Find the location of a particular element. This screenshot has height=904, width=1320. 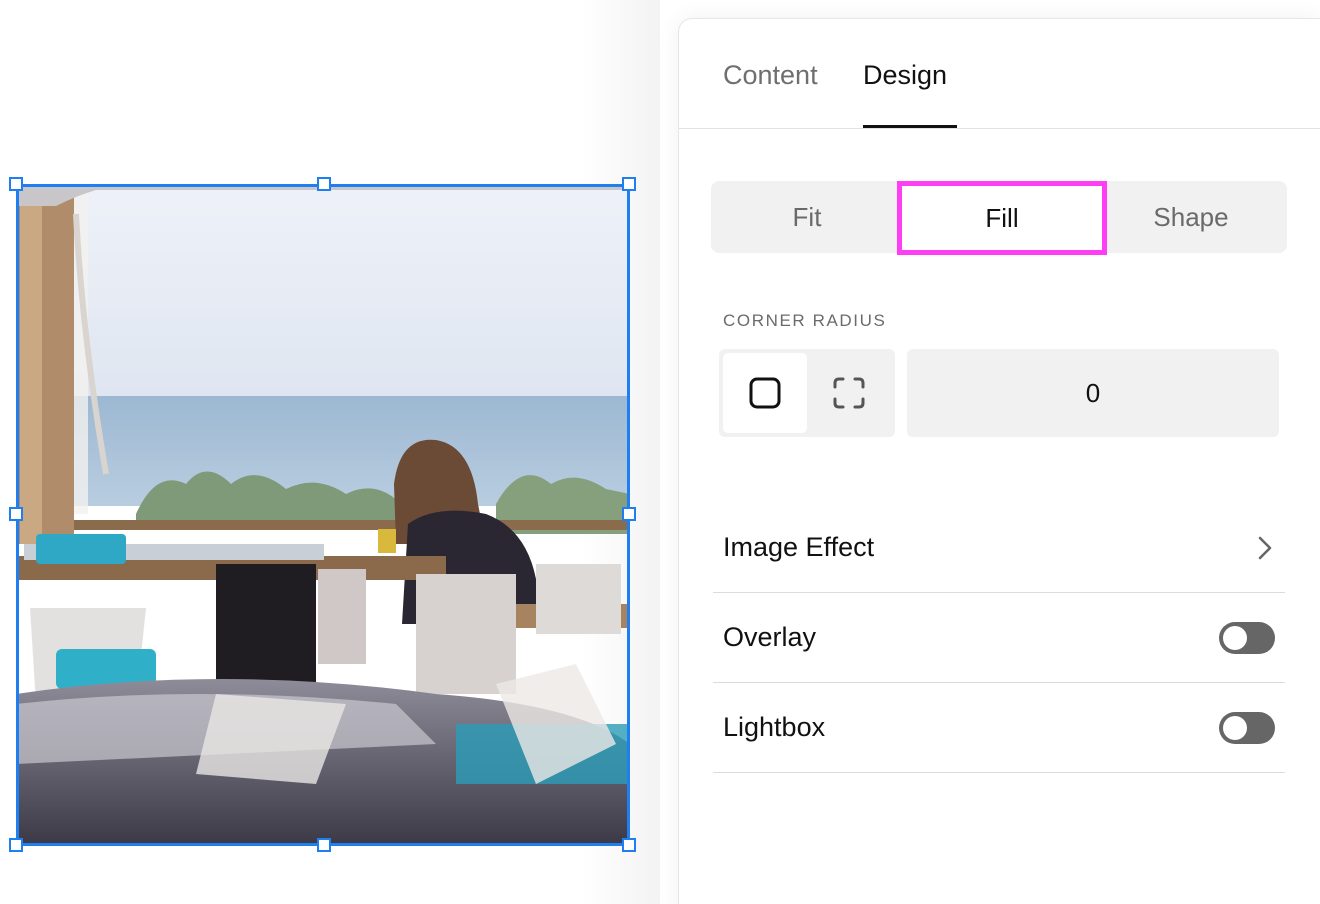

fill-option: Fill is located at coordinates (1002, 218).